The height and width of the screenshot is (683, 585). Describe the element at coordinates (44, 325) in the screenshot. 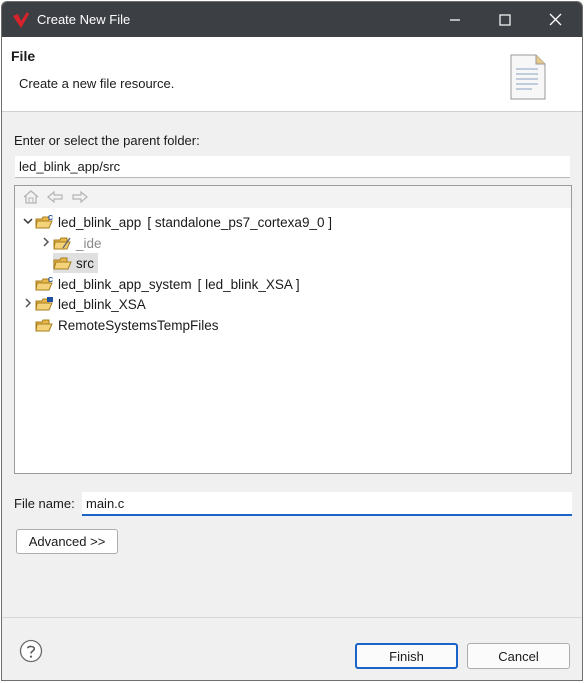

I see `project-folder-icon` at that location.